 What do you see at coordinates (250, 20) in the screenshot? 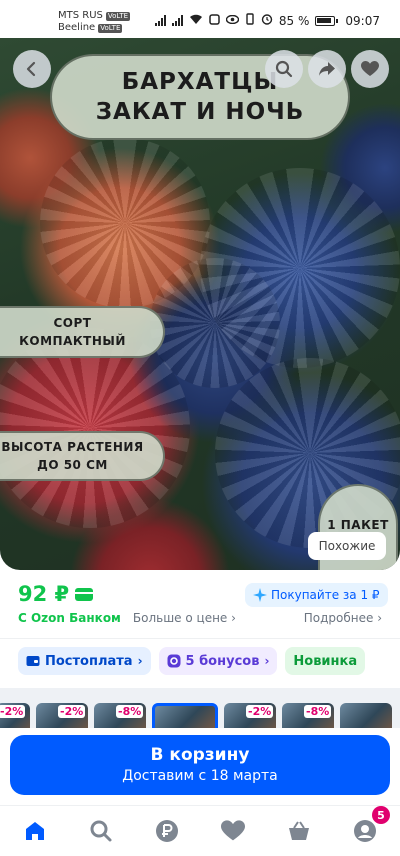
I see `vibrate-icon` at bounding box center [250, 20].